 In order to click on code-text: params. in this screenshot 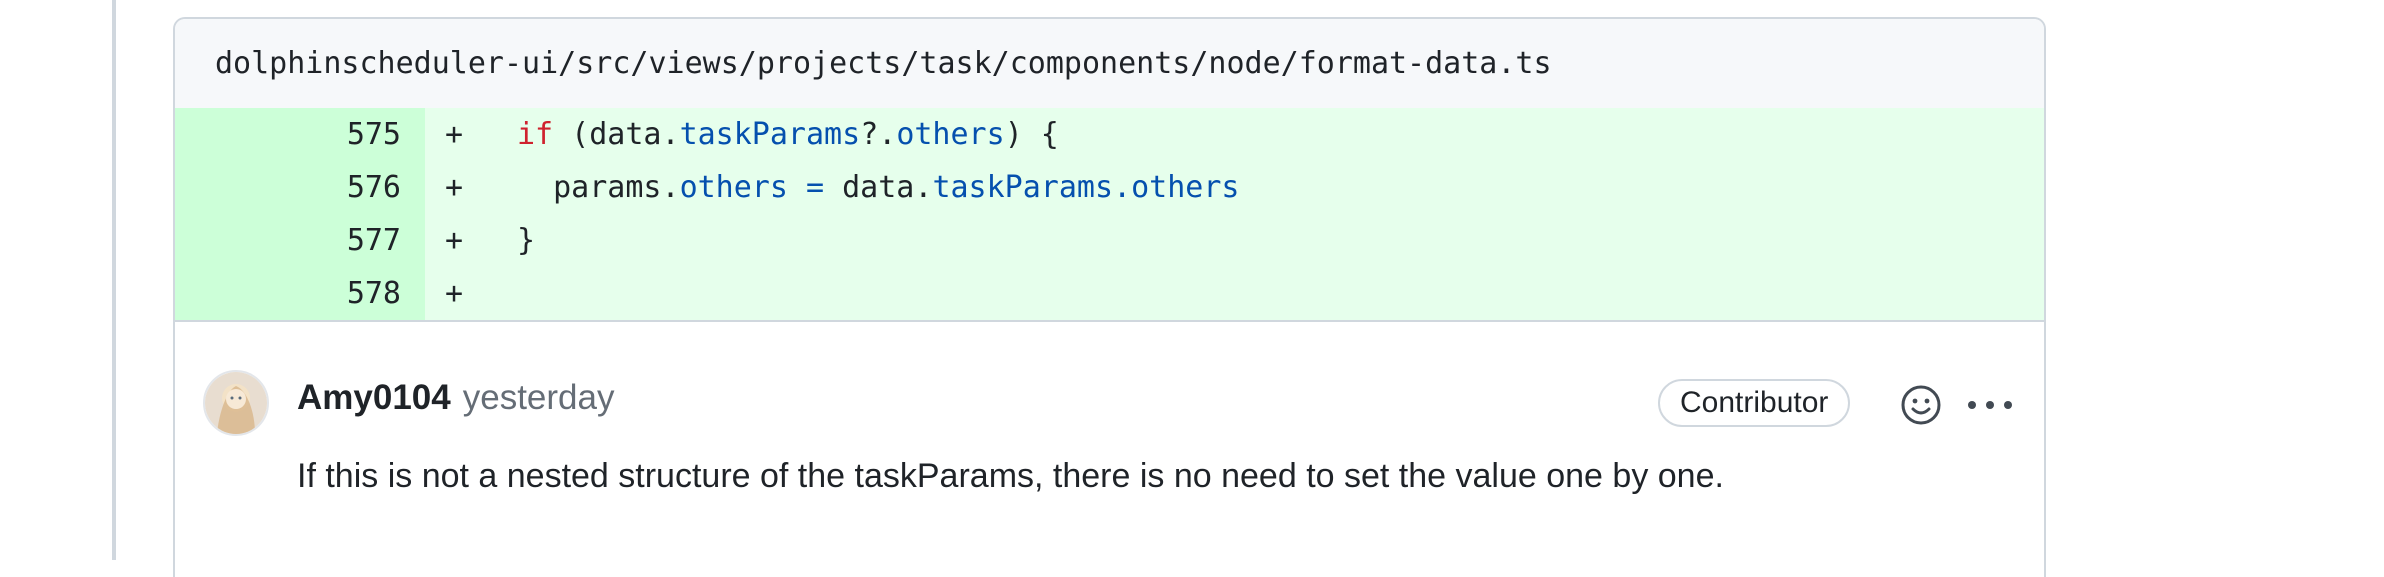, I will do `click(598, 187)`.